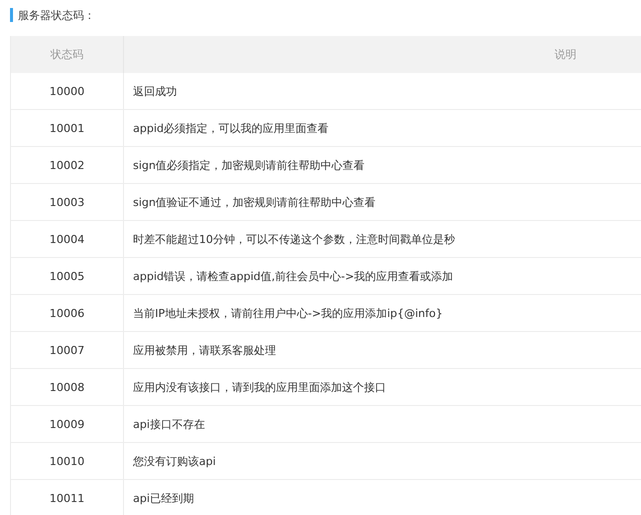 The image size is (641, 515). Describe the element at coordinates (293, 276) in the screenshot. I see `table-cell-text: appid错误，请检查appid值,前往会员中心->我的应用查看或添加` at that location.